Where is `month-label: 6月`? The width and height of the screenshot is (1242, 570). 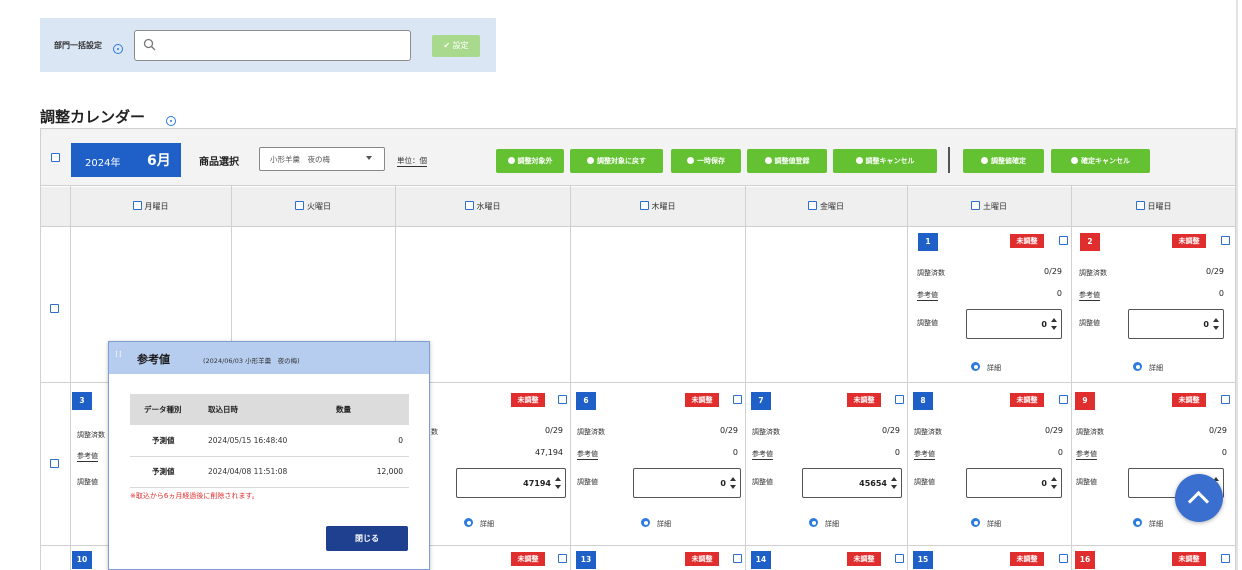 month-label: 6月 is located at coordinates (159, 160).